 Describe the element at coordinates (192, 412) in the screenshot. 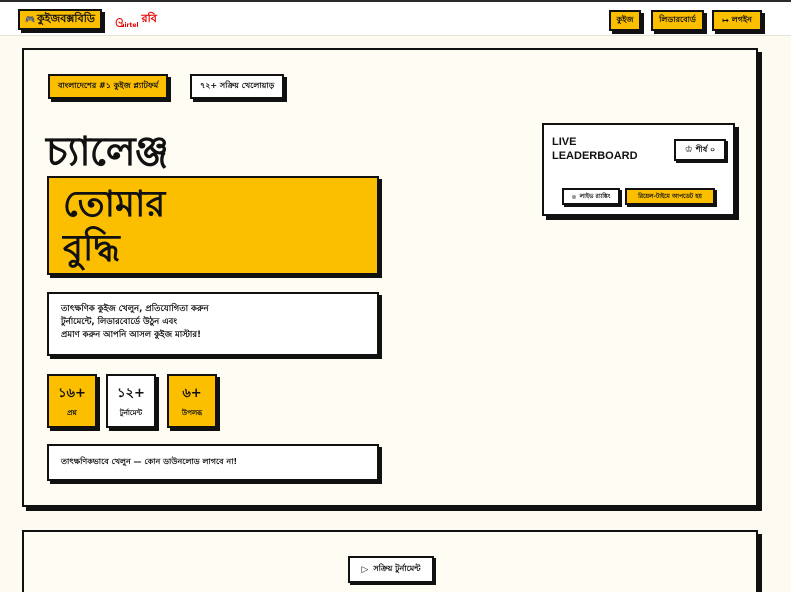

I see `stat-label: উপলব্ধ` at that location.